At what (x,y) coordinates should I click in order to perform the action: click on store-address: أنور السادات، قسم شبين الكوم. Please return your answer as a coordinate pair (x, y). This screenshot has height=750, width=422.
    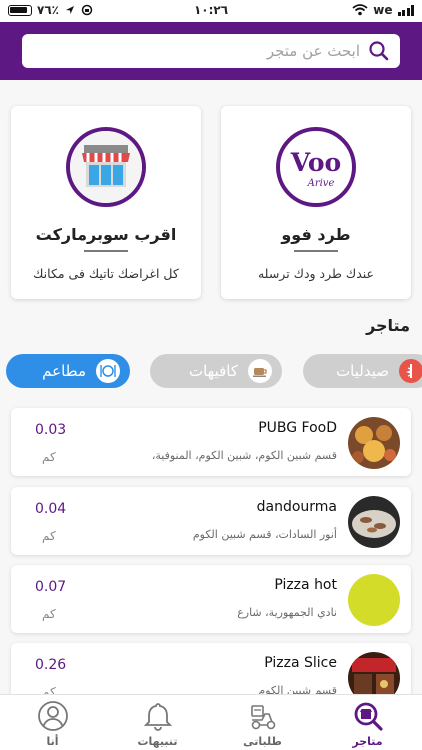
    Looking at the image, I should click on (264, 534).